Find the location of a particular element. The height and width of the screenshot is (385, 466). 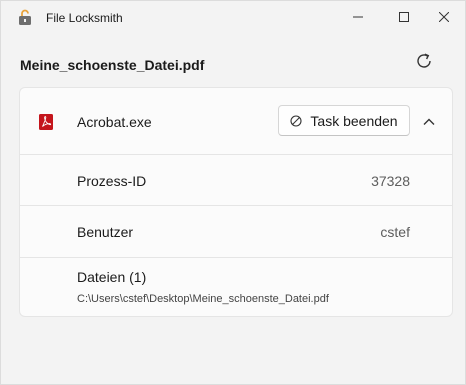

end-task-label: Task beenden is located at coordinates (354, 120).